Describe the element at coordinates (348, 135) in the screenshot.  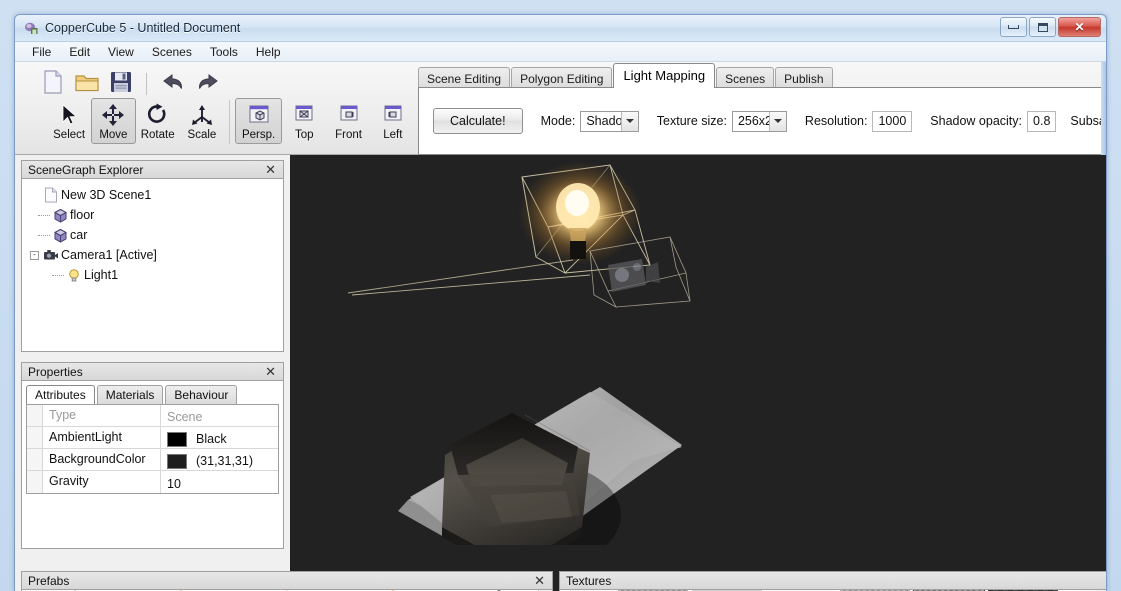
I see `front-view-label: Front` at that location.